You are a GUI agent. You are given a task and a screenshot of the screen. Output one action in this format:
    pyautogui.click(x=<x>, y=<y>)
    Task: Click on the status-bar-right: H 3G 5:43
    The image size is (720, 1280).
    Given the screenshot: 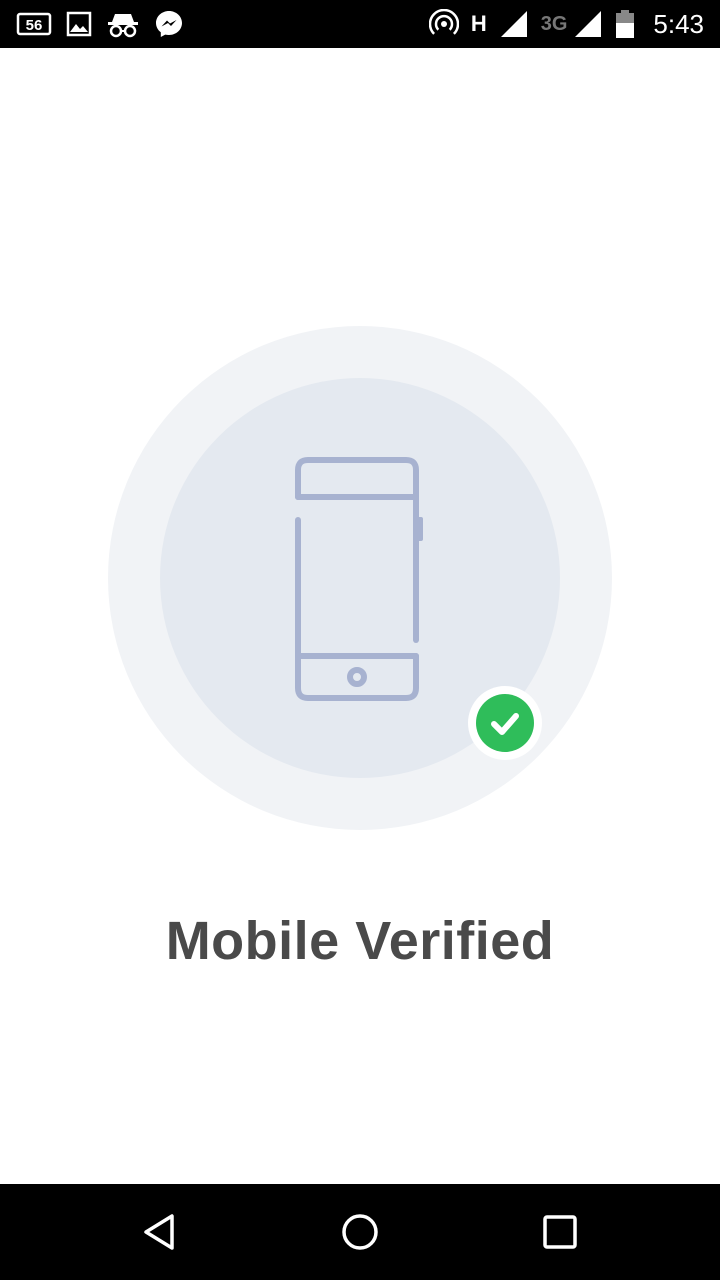 What is the action you would take?
    pyautogui.click(x=566, y=24)
    